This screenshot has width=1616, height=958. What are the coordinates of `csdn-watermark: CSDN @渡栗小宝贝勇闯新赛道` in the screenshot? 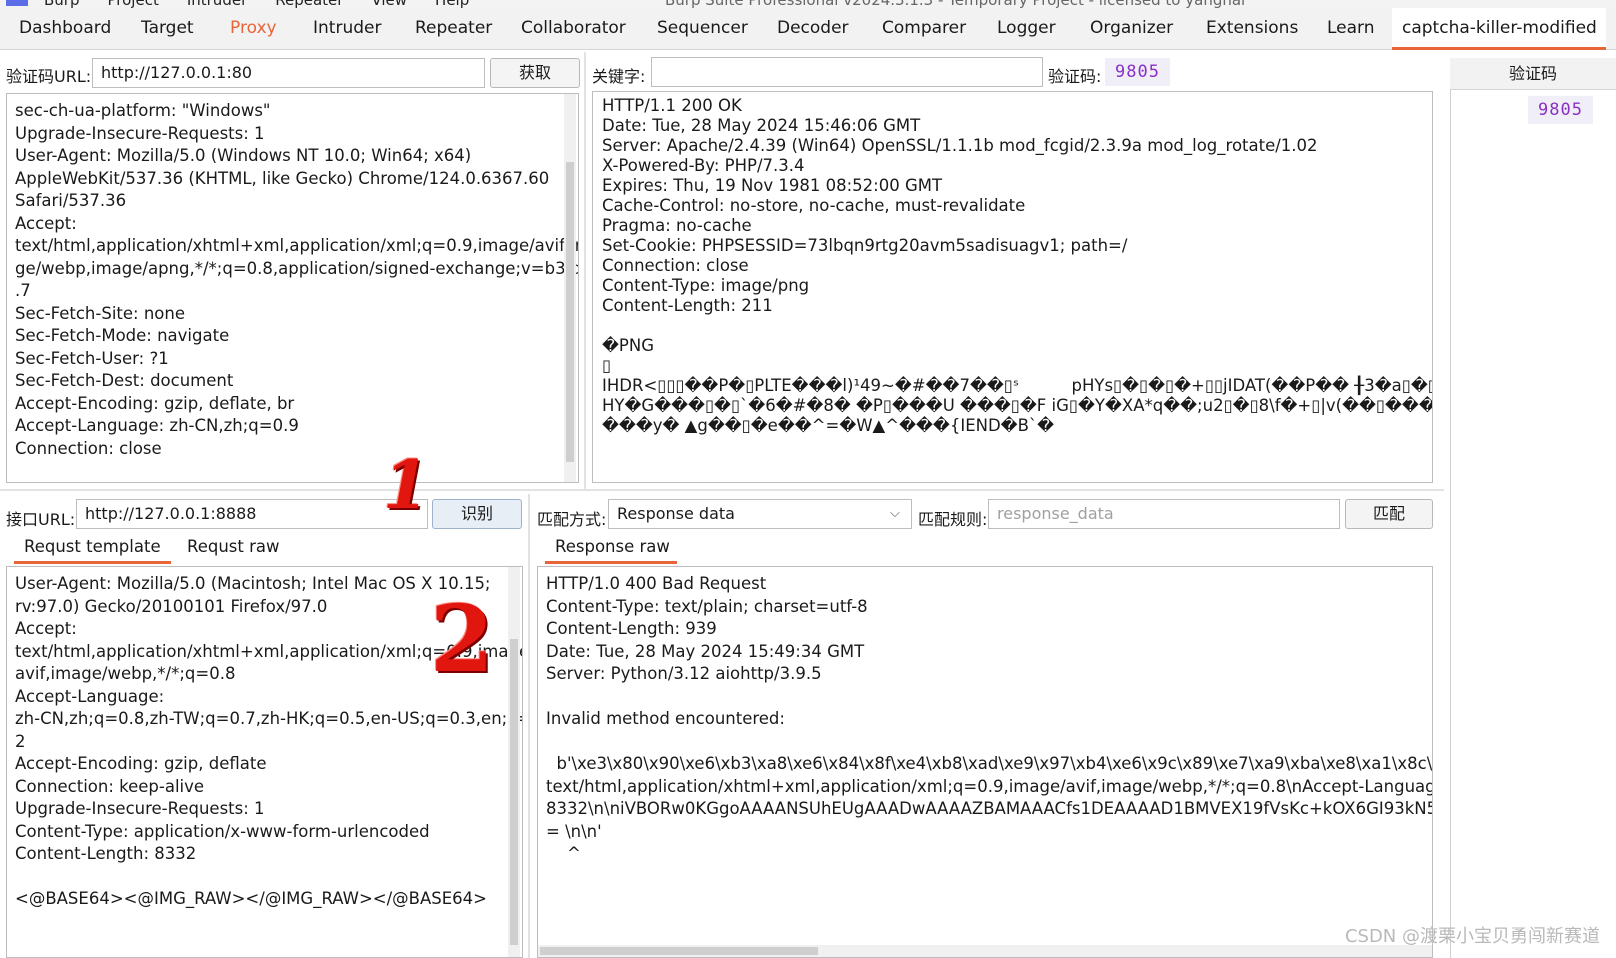 It's located at (1472, 936).